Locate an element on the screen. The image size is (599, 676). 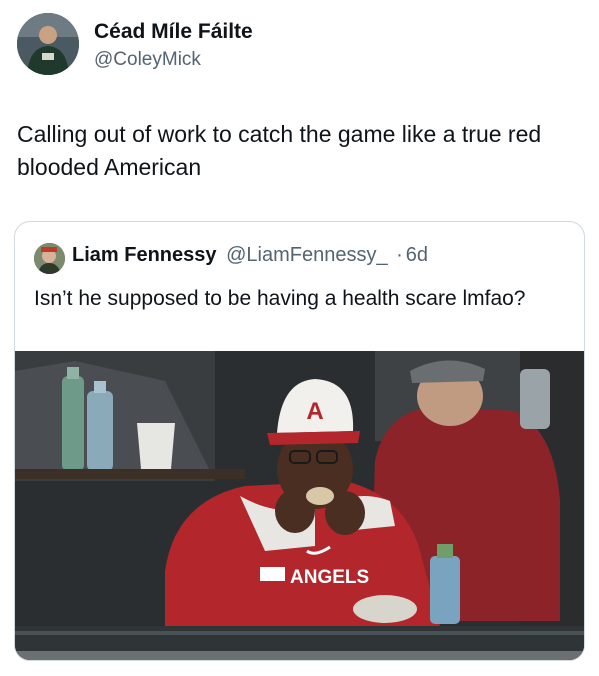
author-display-name: Céad Míle Fáilte is located at coordinates (173, 32).